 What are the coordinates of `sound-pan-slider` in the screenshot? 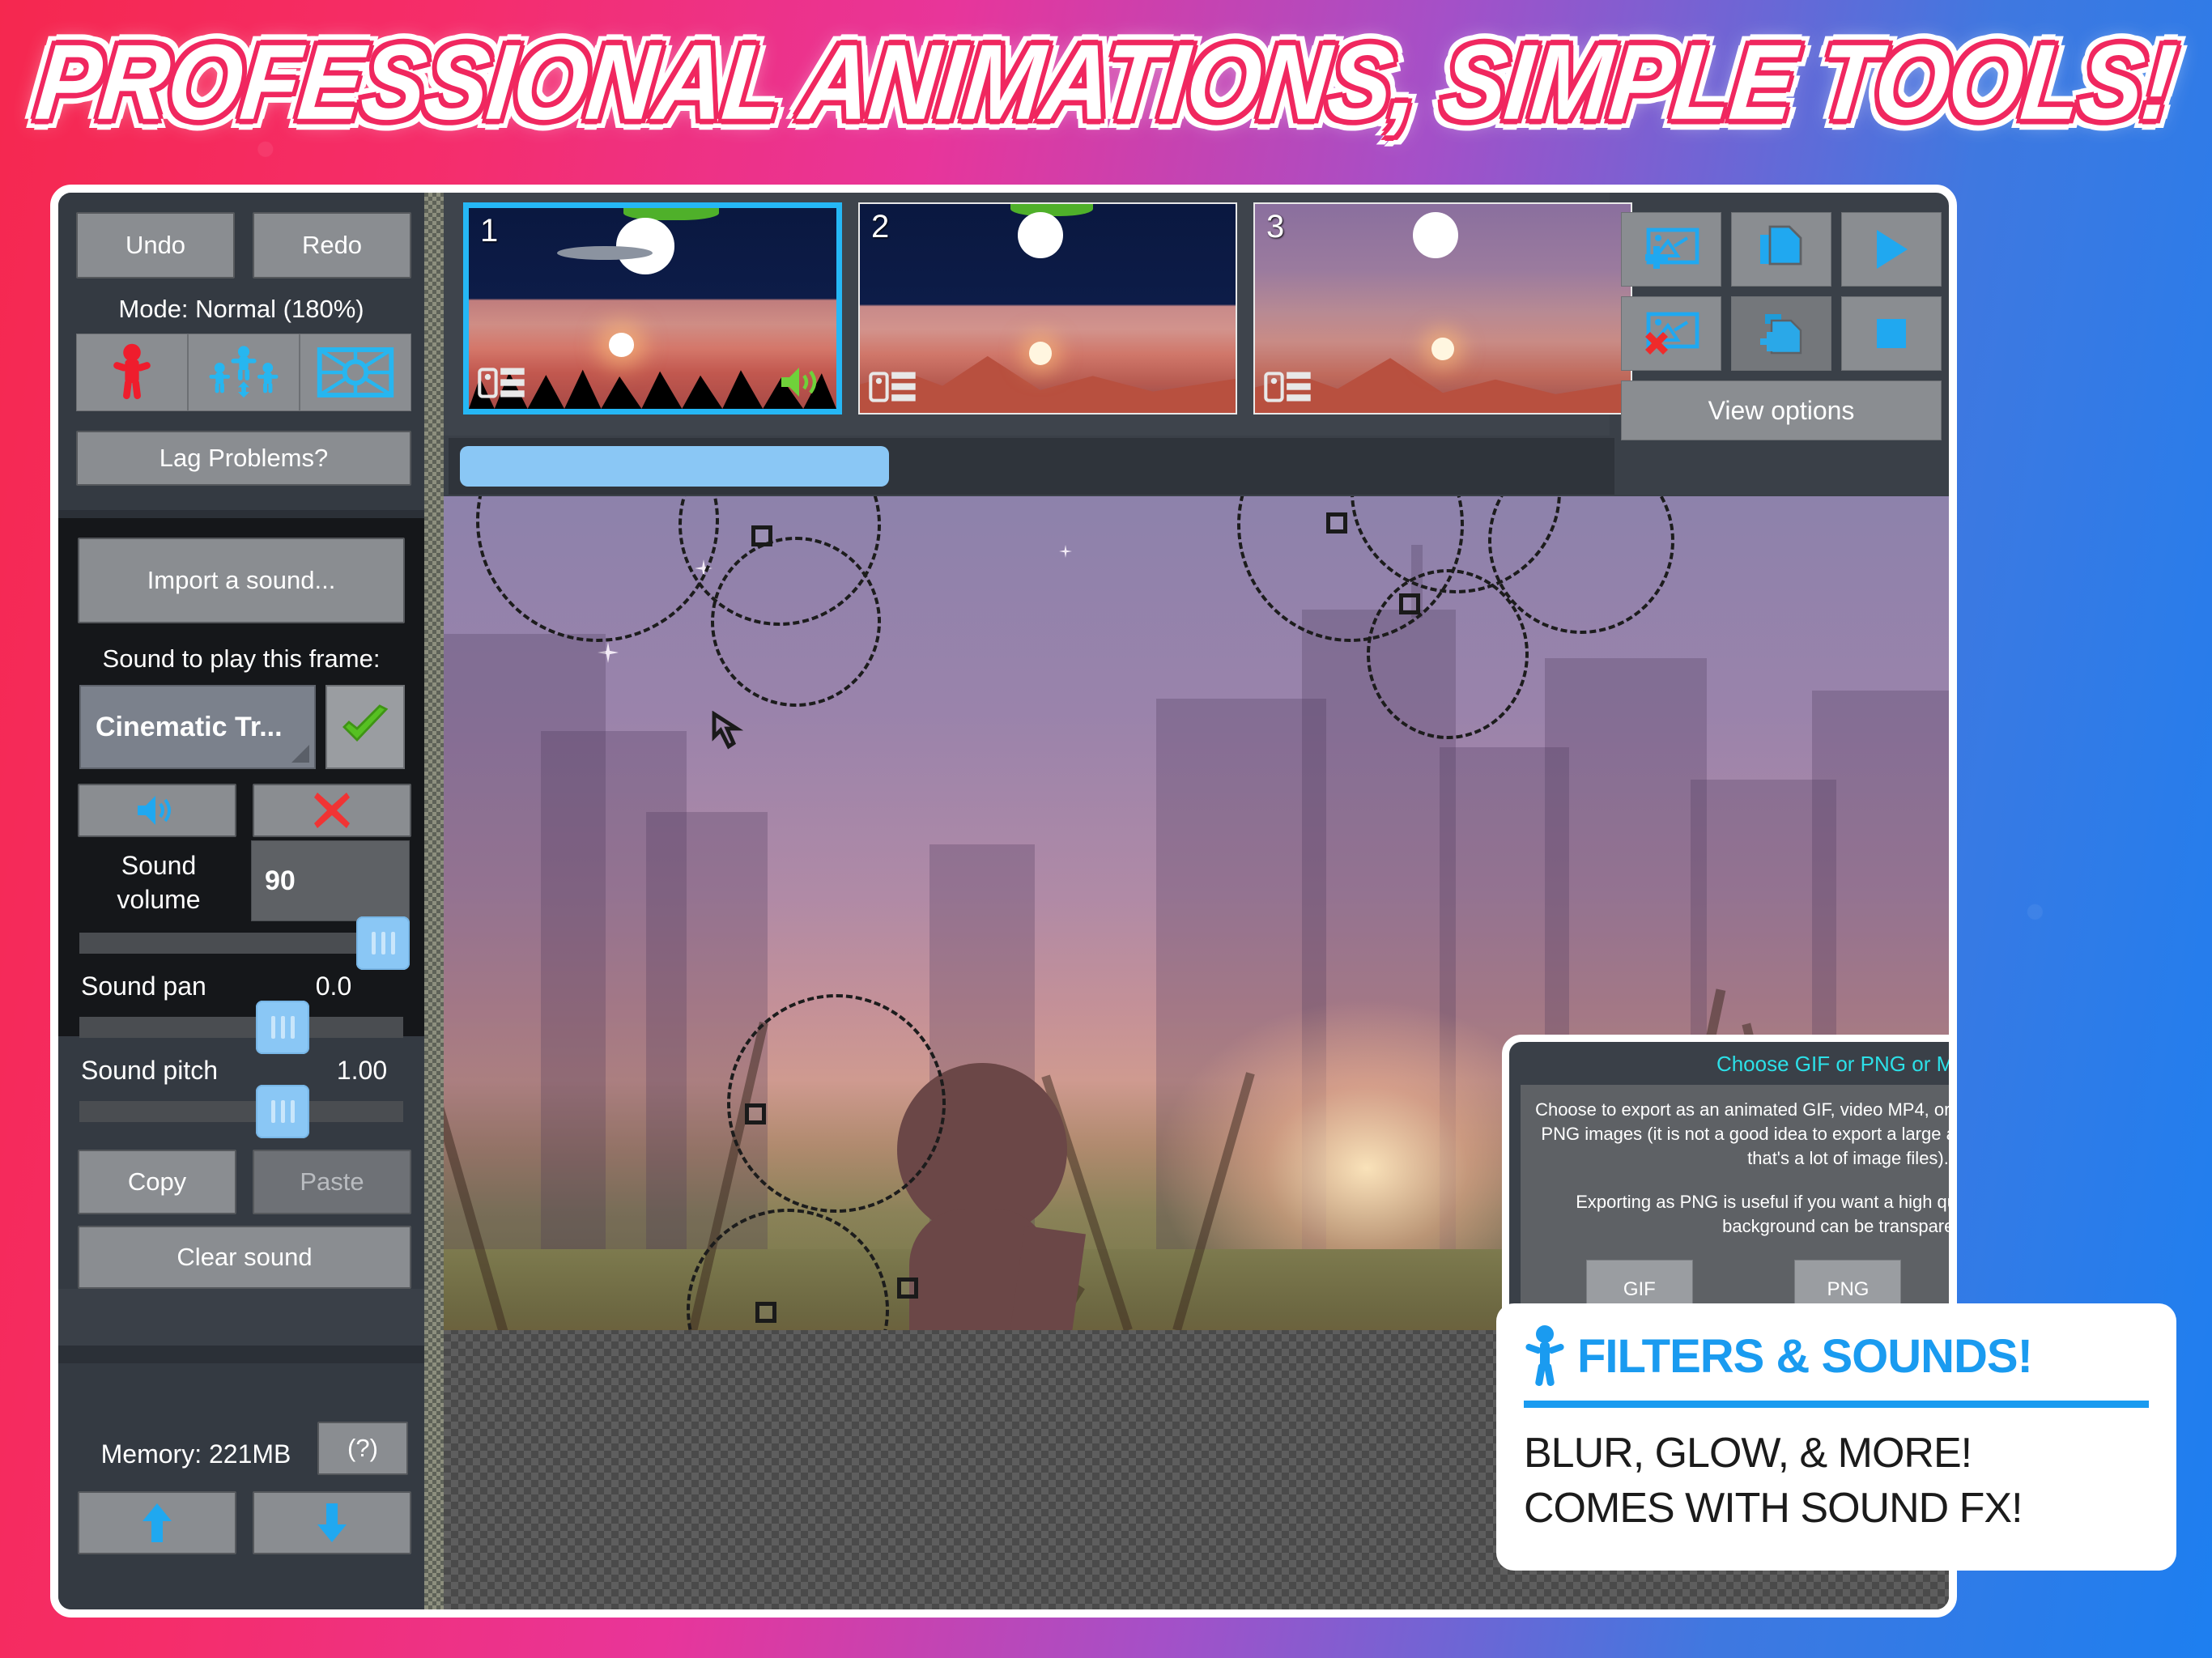 It's located at (241, 1027).